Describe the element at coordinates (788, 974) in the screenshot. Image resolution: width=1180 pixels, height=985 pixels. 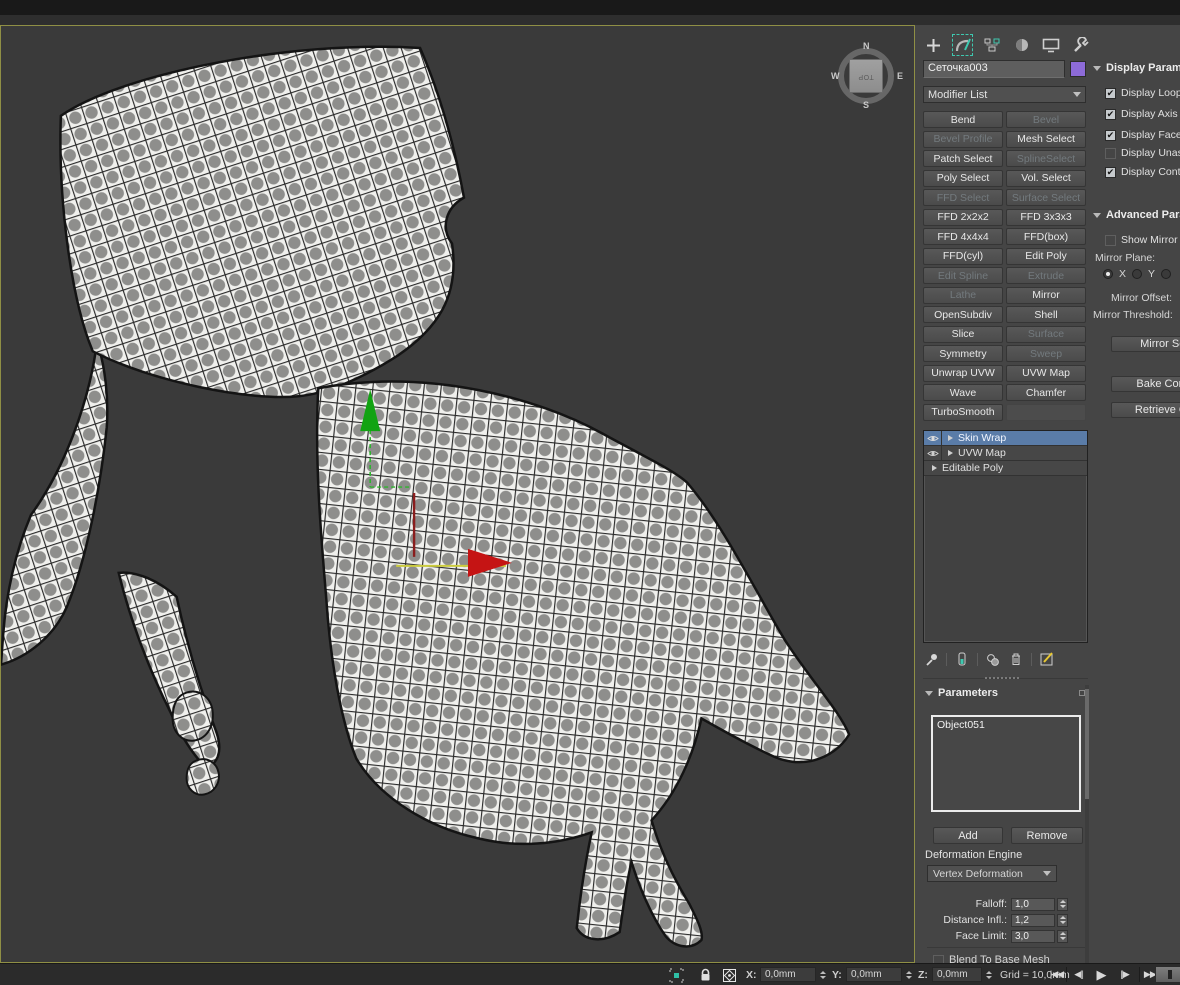
I see `x-coord-field: 0,0mm` at that location.